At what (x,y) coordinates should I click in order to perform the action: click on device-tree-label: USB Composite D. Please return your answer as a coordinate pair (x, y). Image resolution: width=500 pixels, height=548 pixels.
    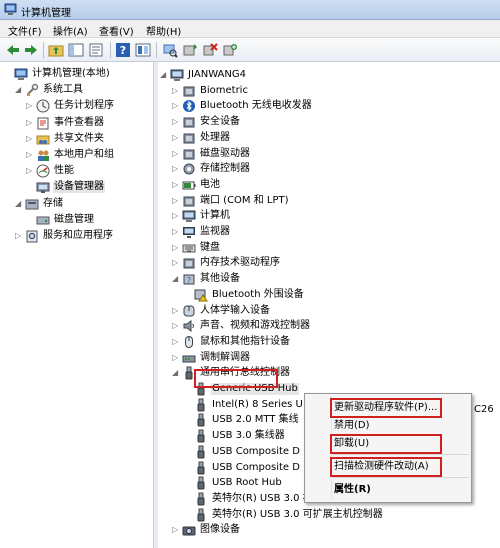
    Looking at the image, I should click on (256, 451).